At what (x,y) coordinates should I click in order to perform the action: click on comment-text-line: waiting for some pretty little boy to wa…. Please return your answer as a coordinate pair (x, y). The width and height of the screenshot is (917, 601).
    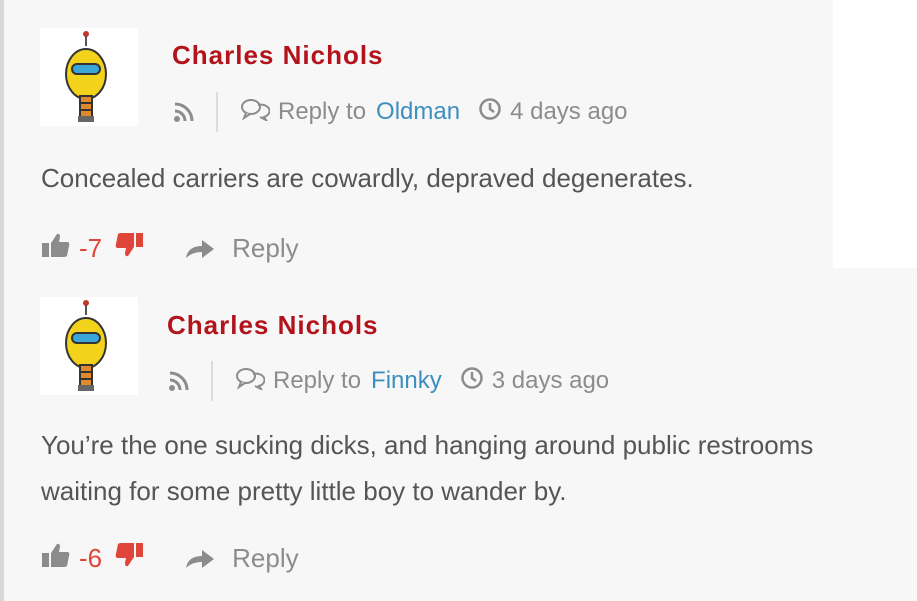
    Looking at the image, I should click on (304, 491).